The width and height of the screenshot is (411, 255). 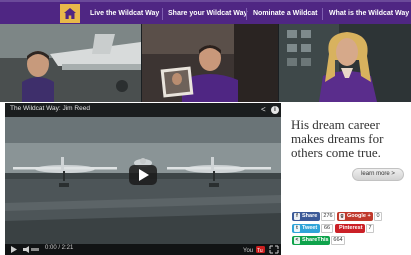 What do you see at coordinates (297, 228) in the screenshot?
I see `twitter-icon: t` at bounding box center [297, 228].